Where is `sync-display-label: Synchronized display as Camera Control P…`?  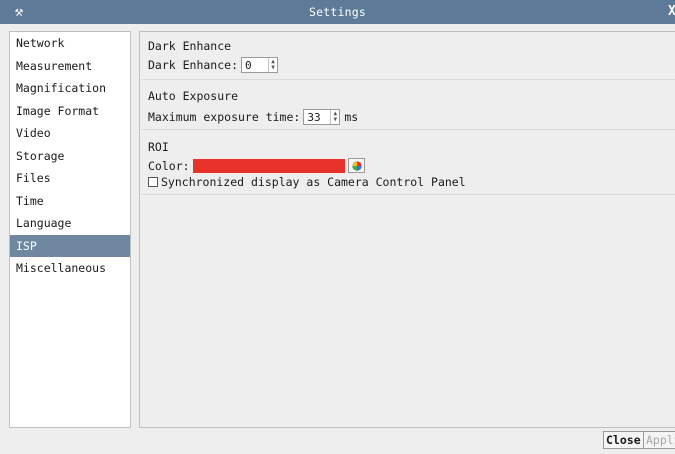 sync-display-label: Synchronized display as Camera Control P… is located at coordinates (313, 182).